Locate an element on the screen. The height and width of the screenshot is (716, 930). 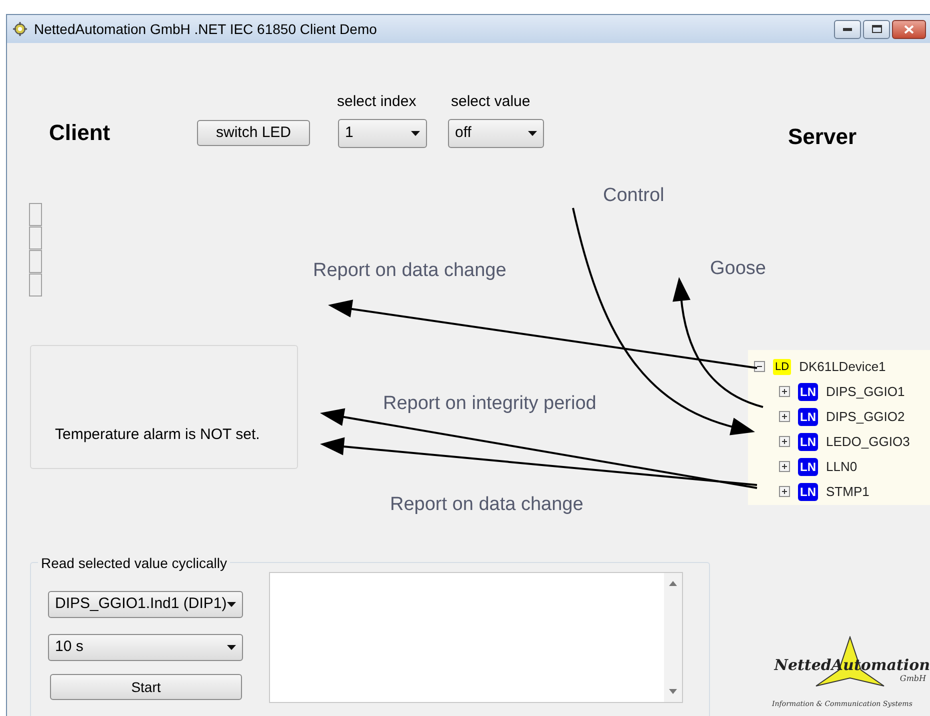
tree-item: LEDO_GGIO3 is located at coordinates (868, 442).